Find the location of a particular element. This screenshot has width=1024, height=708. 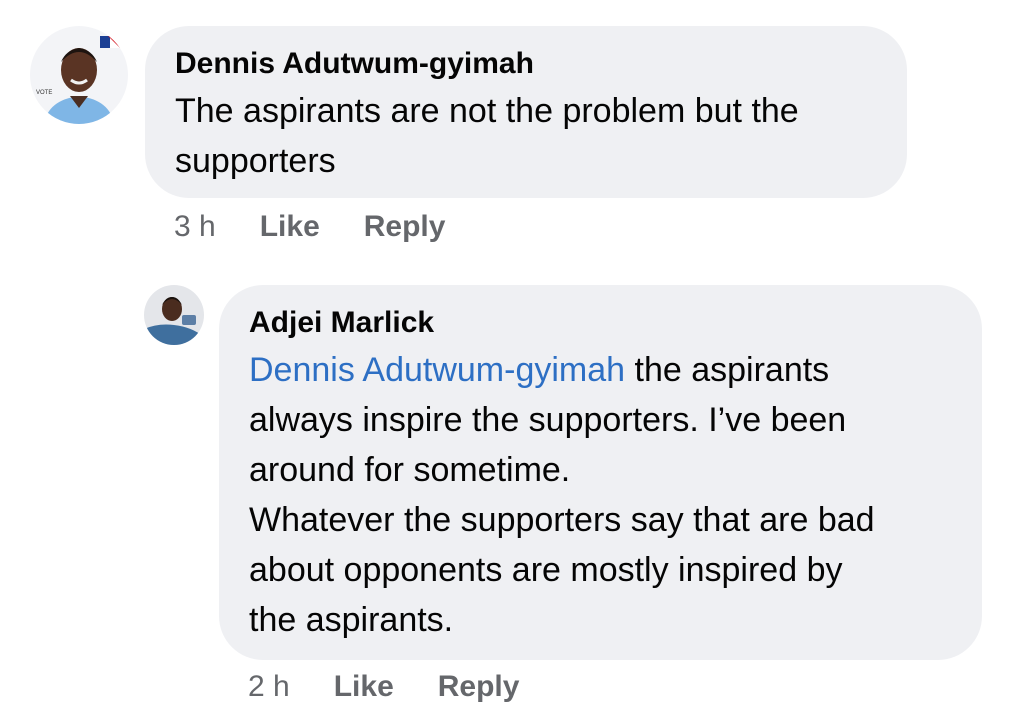

avatar: VOTE is located at coordinates (79, 75).